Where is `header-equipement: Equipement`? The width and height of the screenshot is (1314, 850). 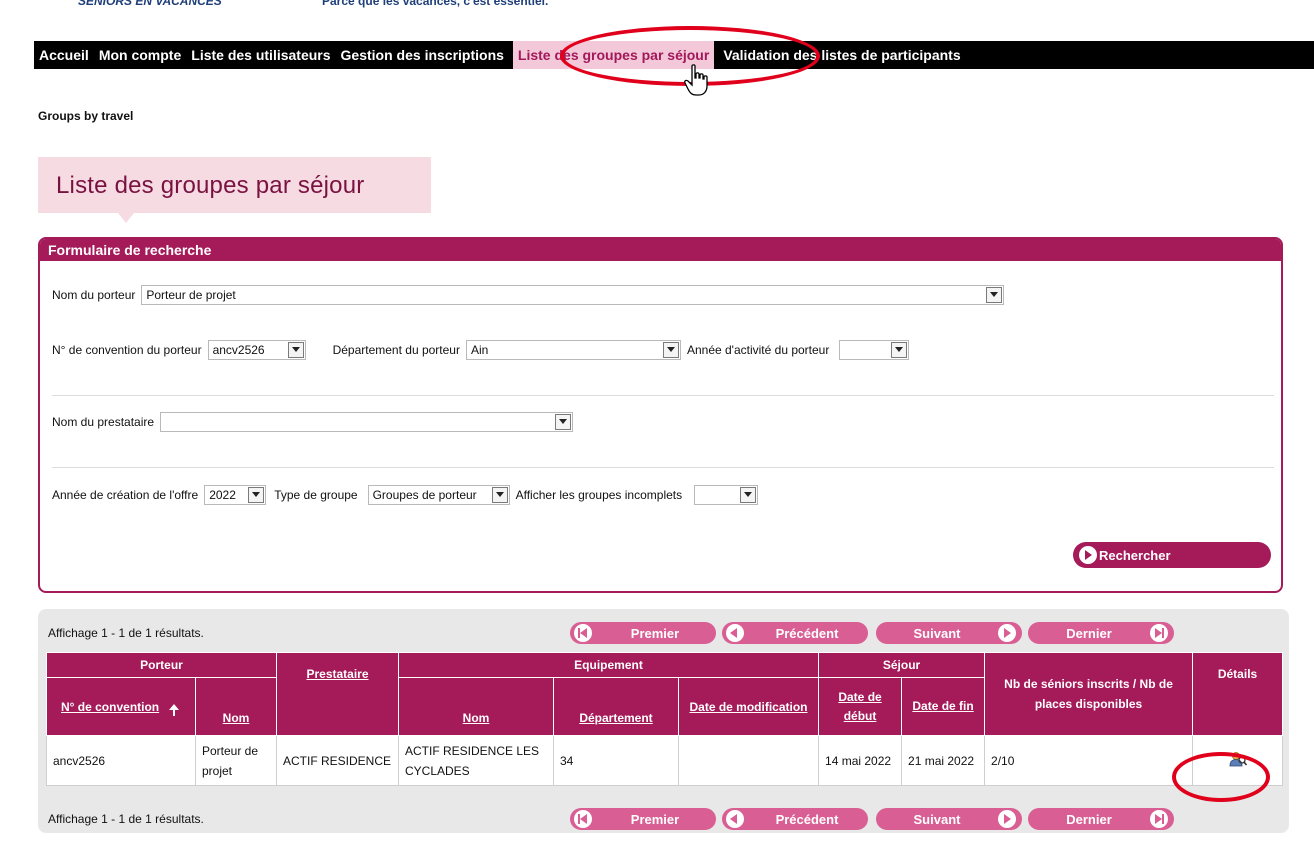 header-equipement: Equipement is located at coordinates (608, 665).